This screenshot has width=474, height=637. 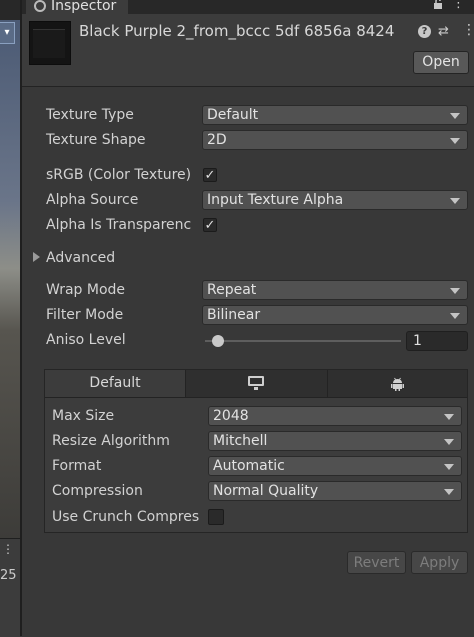 What do you see at coordinates (84, 7) in the screenshot?
I see `tab-inspector-label: Inspector` at bounding box center [84, 7].